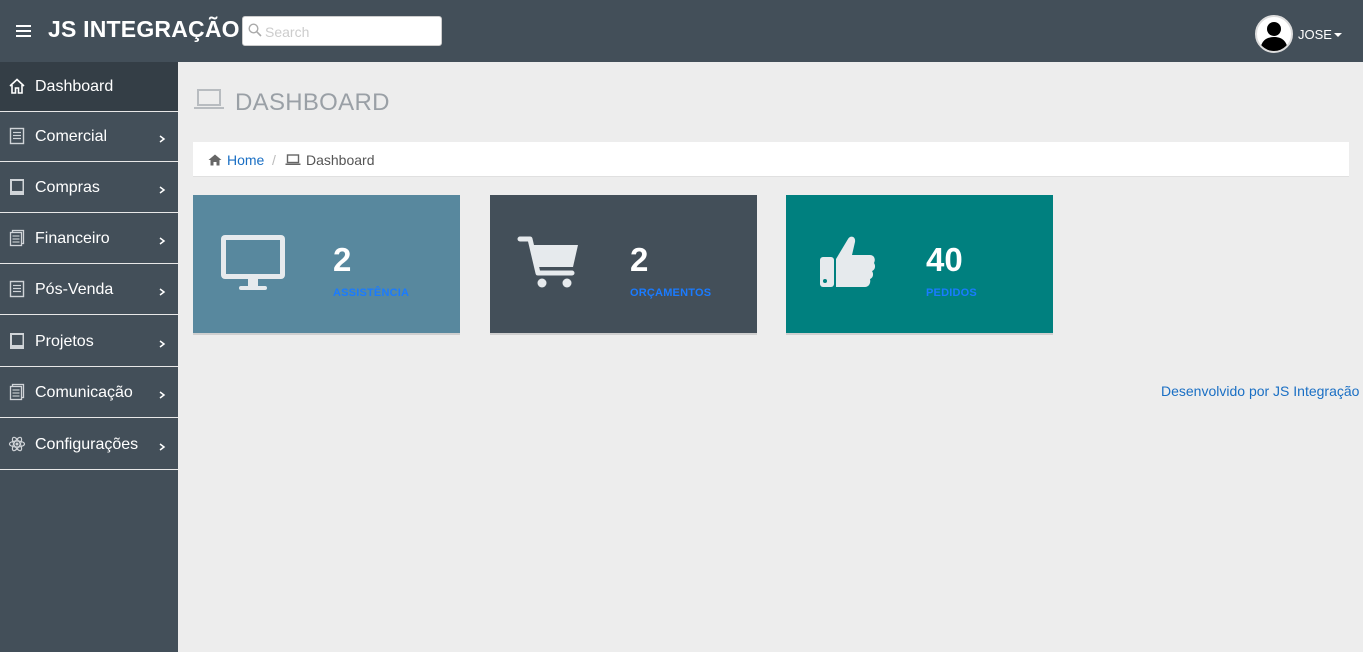  Describe the element at coordinates (17, 444) in the screenshot. I see `atom-icon` at that location.